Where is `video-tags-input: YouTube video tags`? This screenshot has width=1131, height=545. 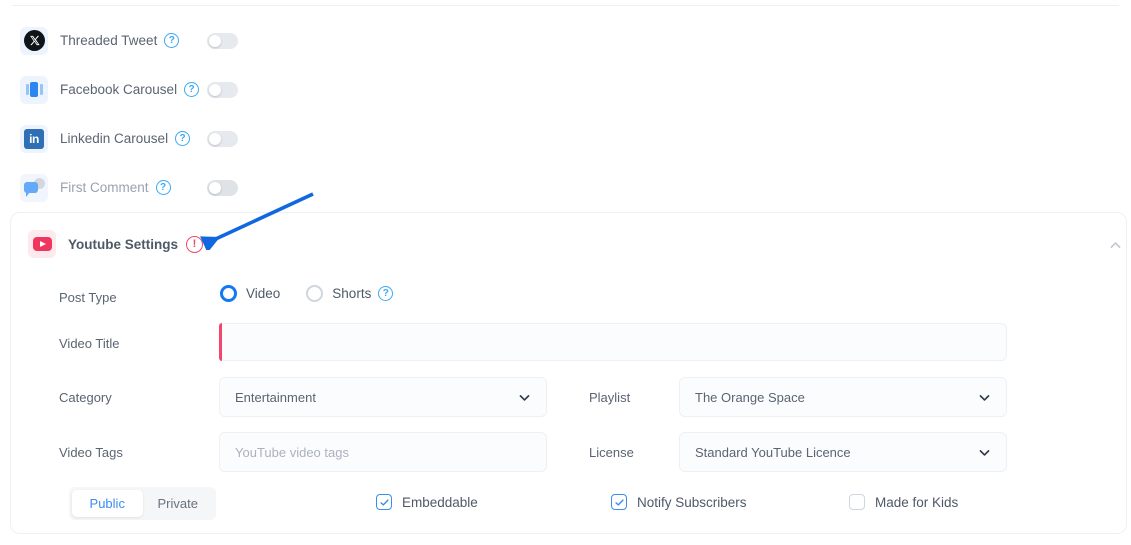 video-tags-input: YouTube video tags is located at coordinates (383, 452).